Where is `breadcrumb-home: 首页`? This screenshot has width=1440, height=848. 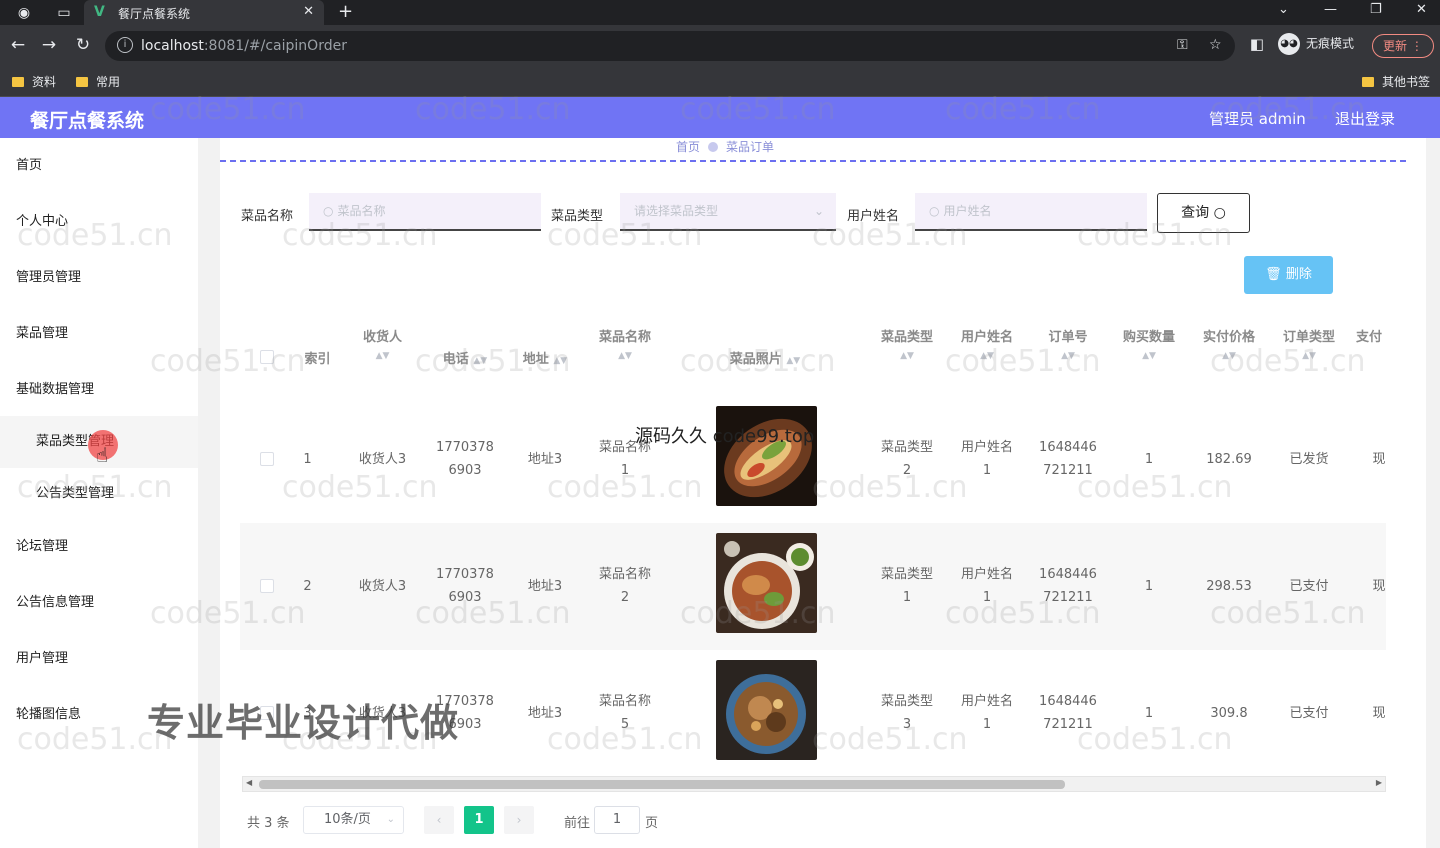
breadcrumb-home: 首页 is located at coordinates (688, 147).